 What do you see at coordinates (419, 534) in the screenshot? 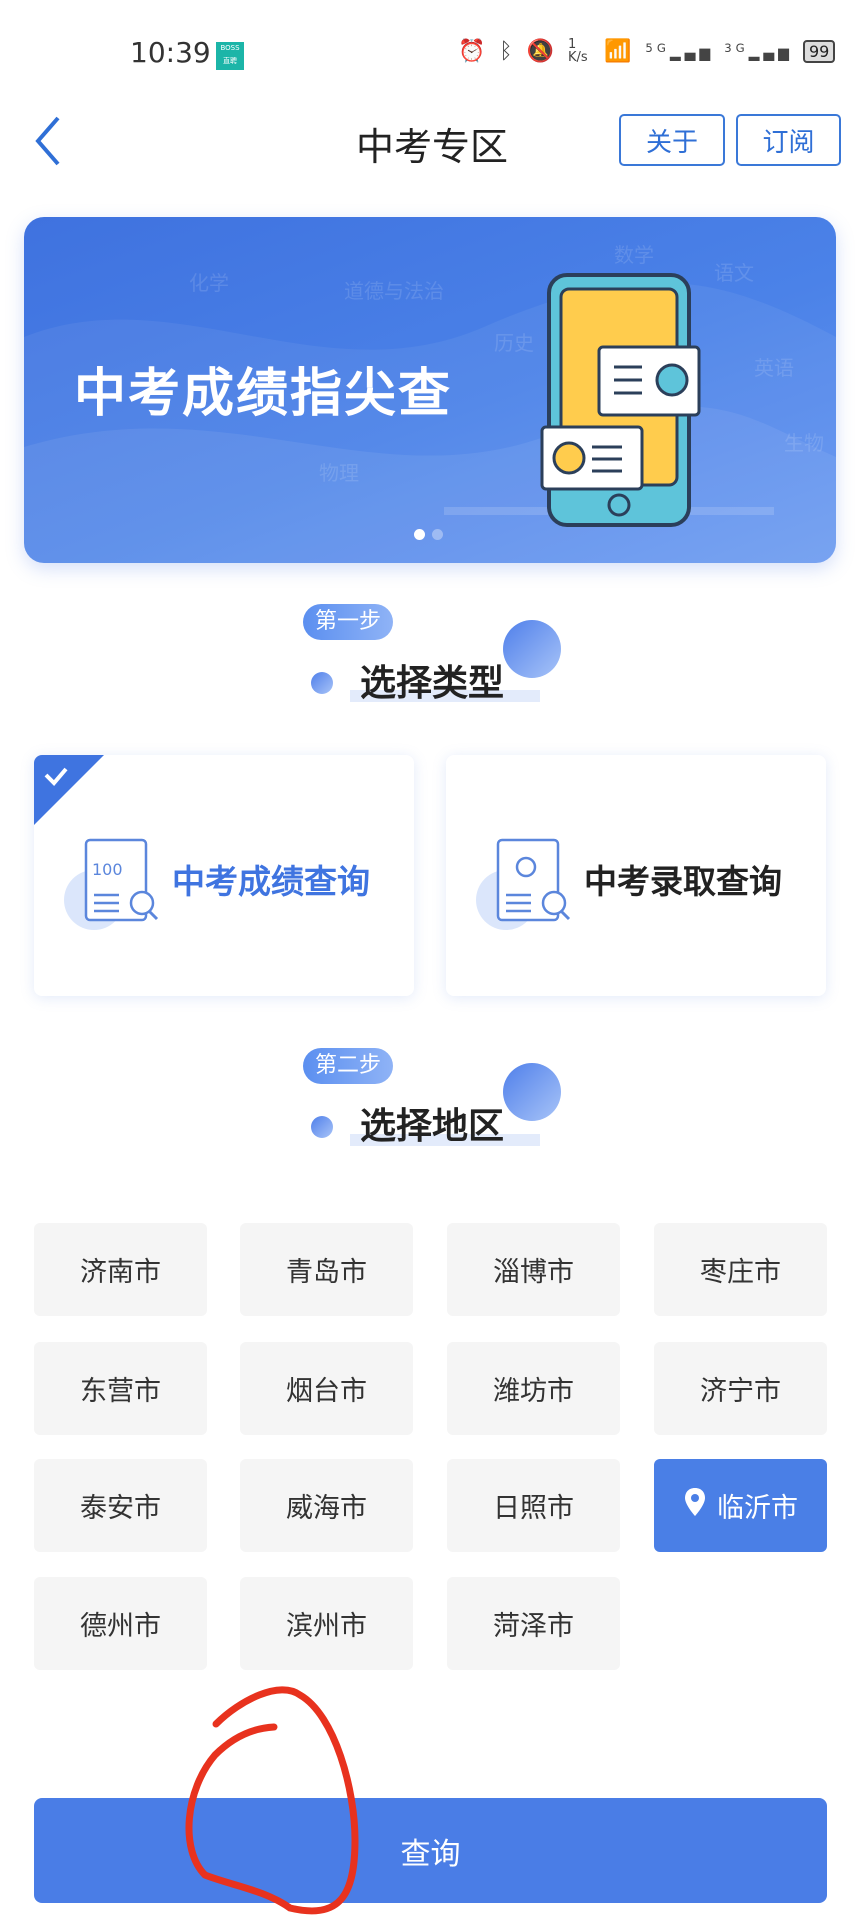
I see `carousel-dot-active` at bounding box center [419, 534].